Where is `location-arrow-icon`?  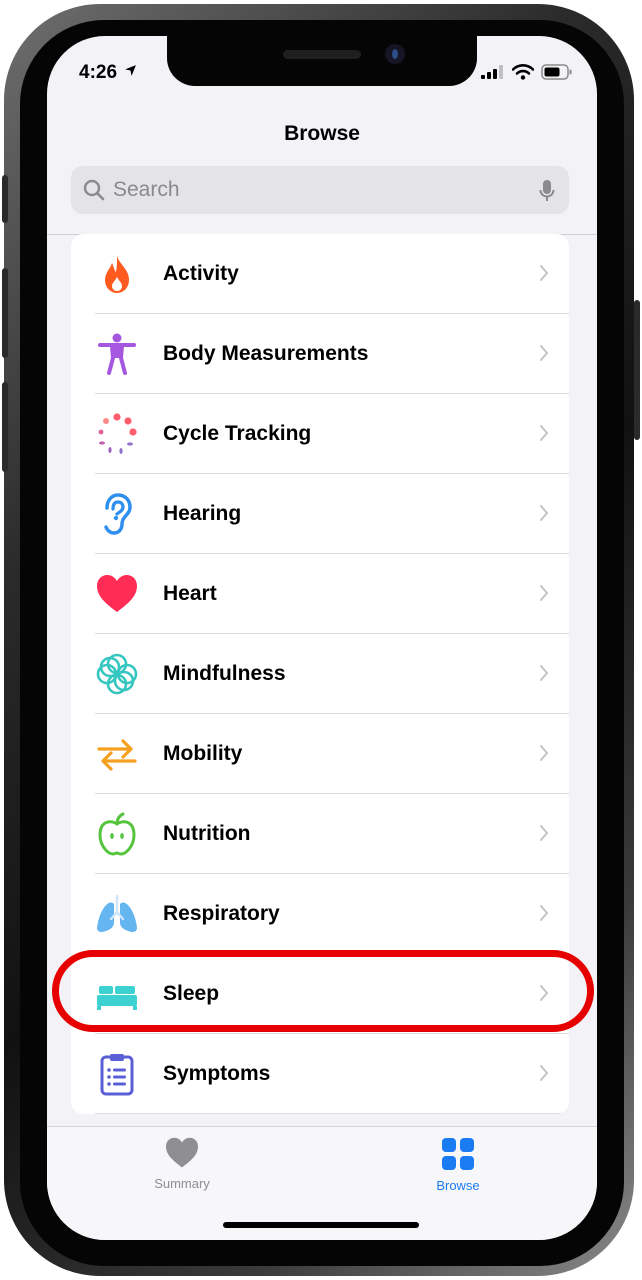 location-arrow-icon is located at coordinates (131, 70).